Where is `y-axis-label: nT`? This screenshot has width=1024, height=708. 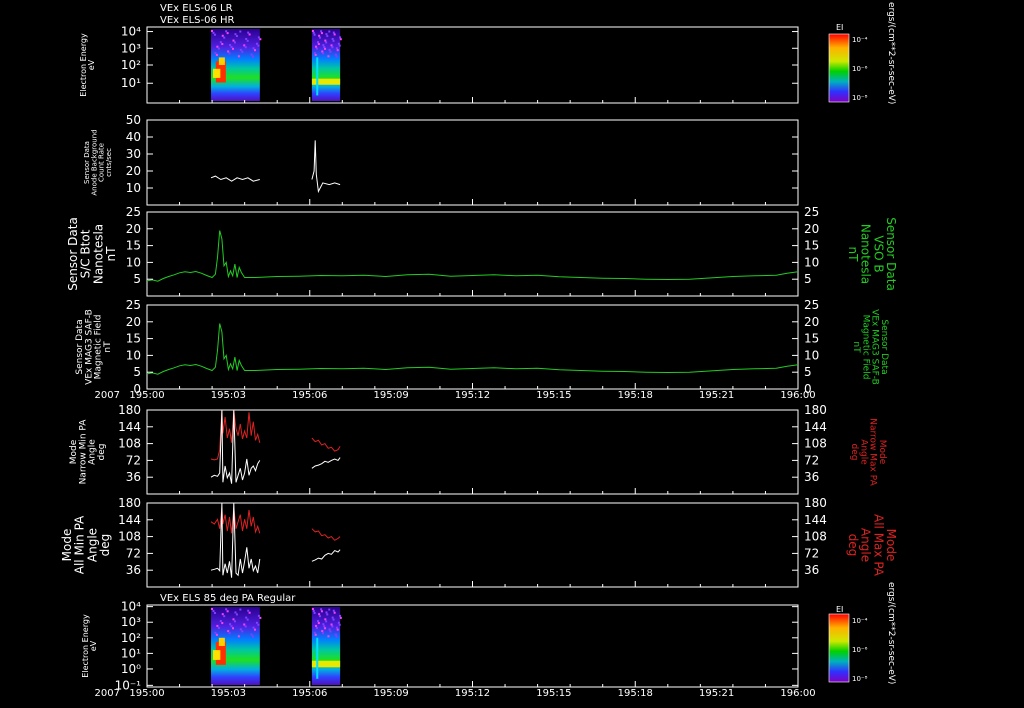
y-axis-label: nT is located at coordinates (108, 347).